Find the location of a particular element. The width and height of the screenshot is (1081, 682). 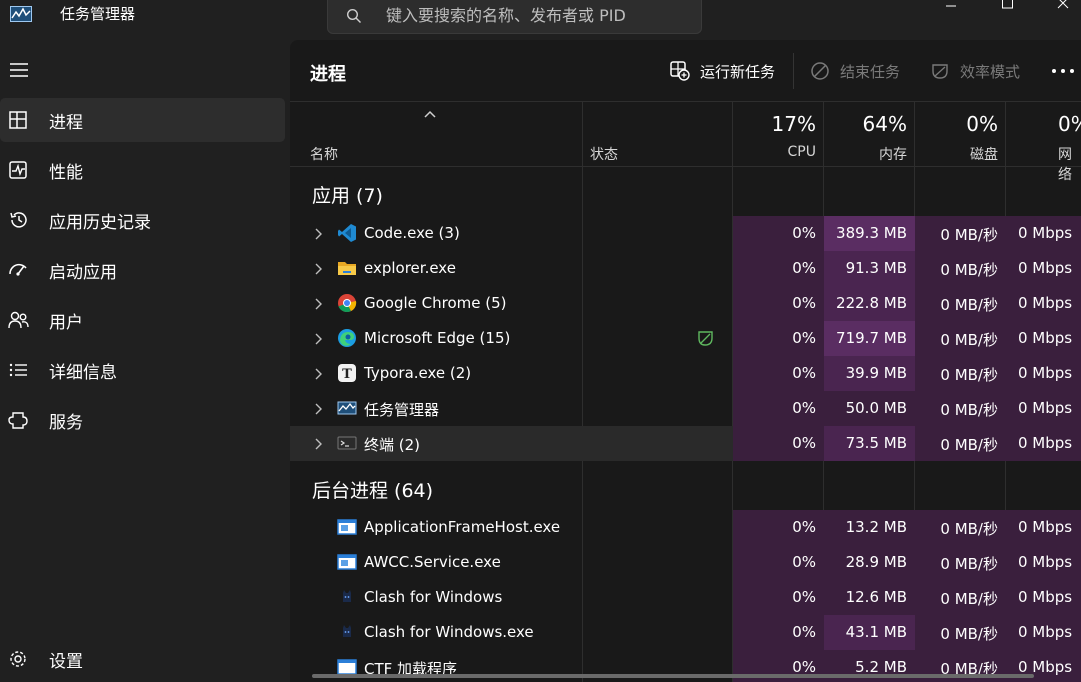

search-input is located at coordinates (536, 15).